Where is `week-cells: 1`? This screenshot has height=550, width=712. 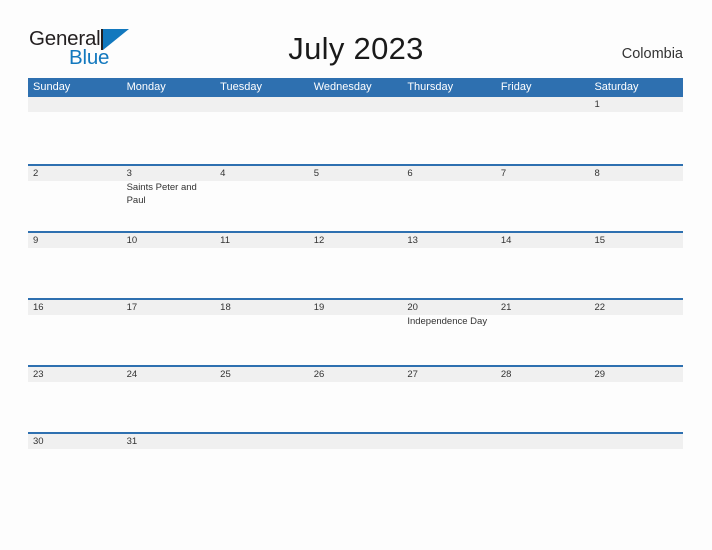
week-cells: 1 is located at coordinates (355, 130).